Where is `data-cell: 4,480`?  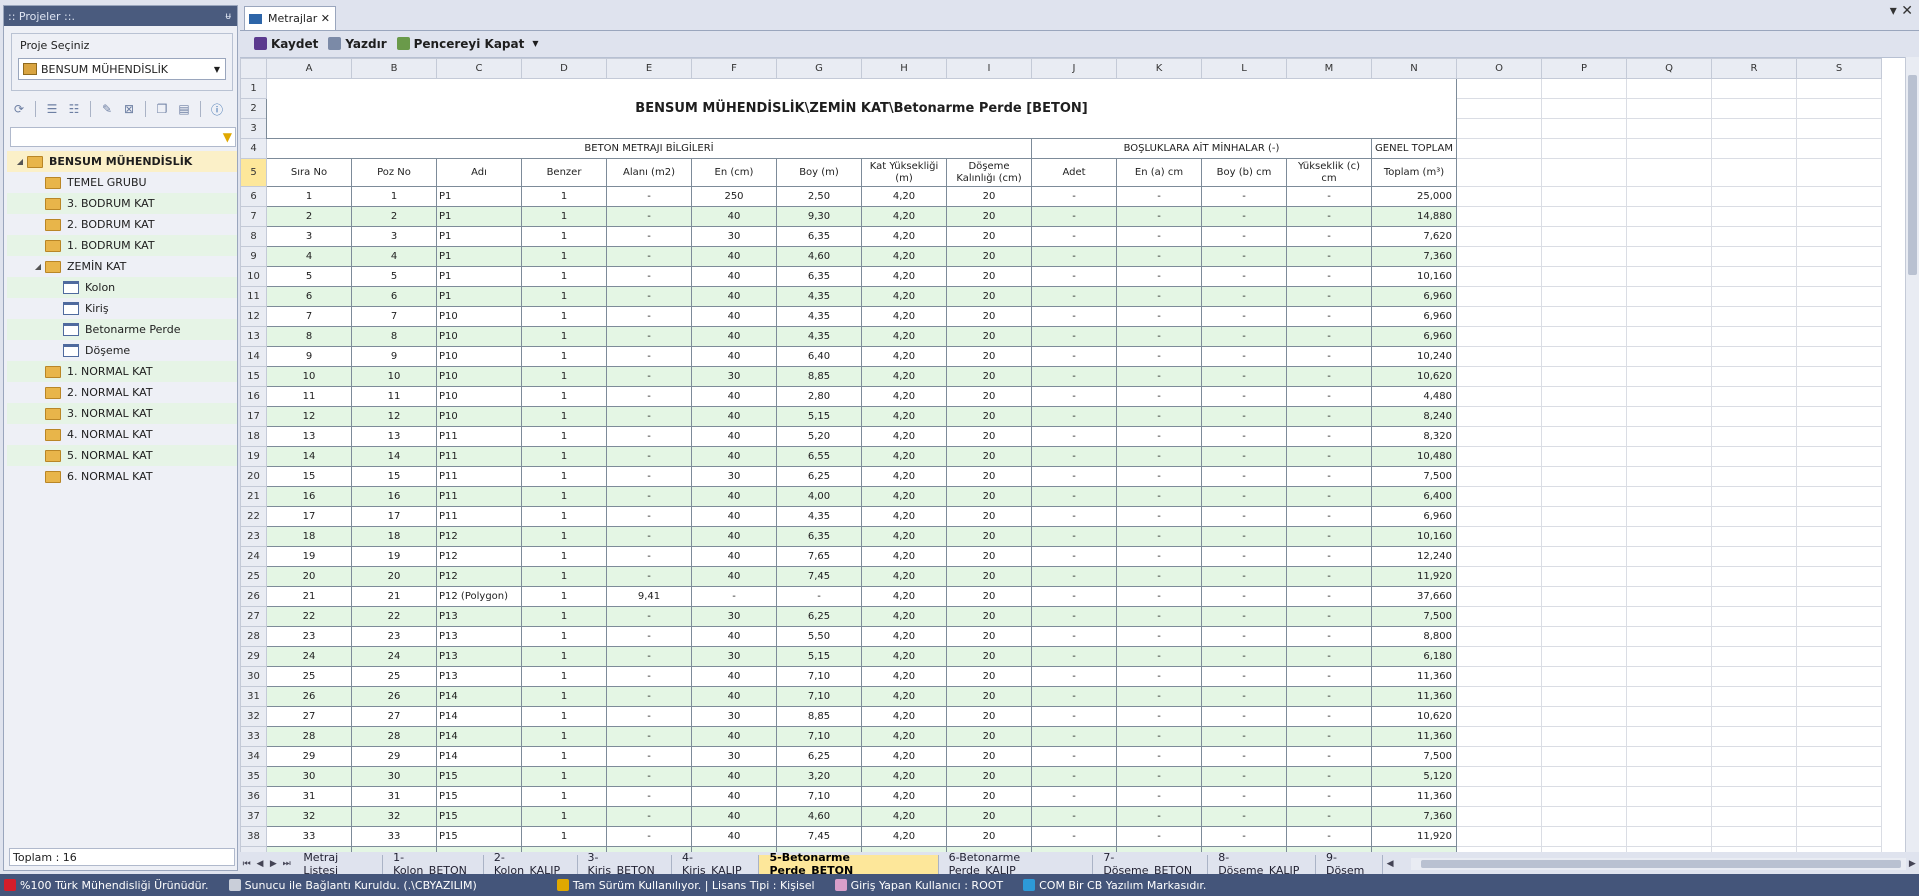 data-cell: 4,480 is located at coordinates (1414, 396).